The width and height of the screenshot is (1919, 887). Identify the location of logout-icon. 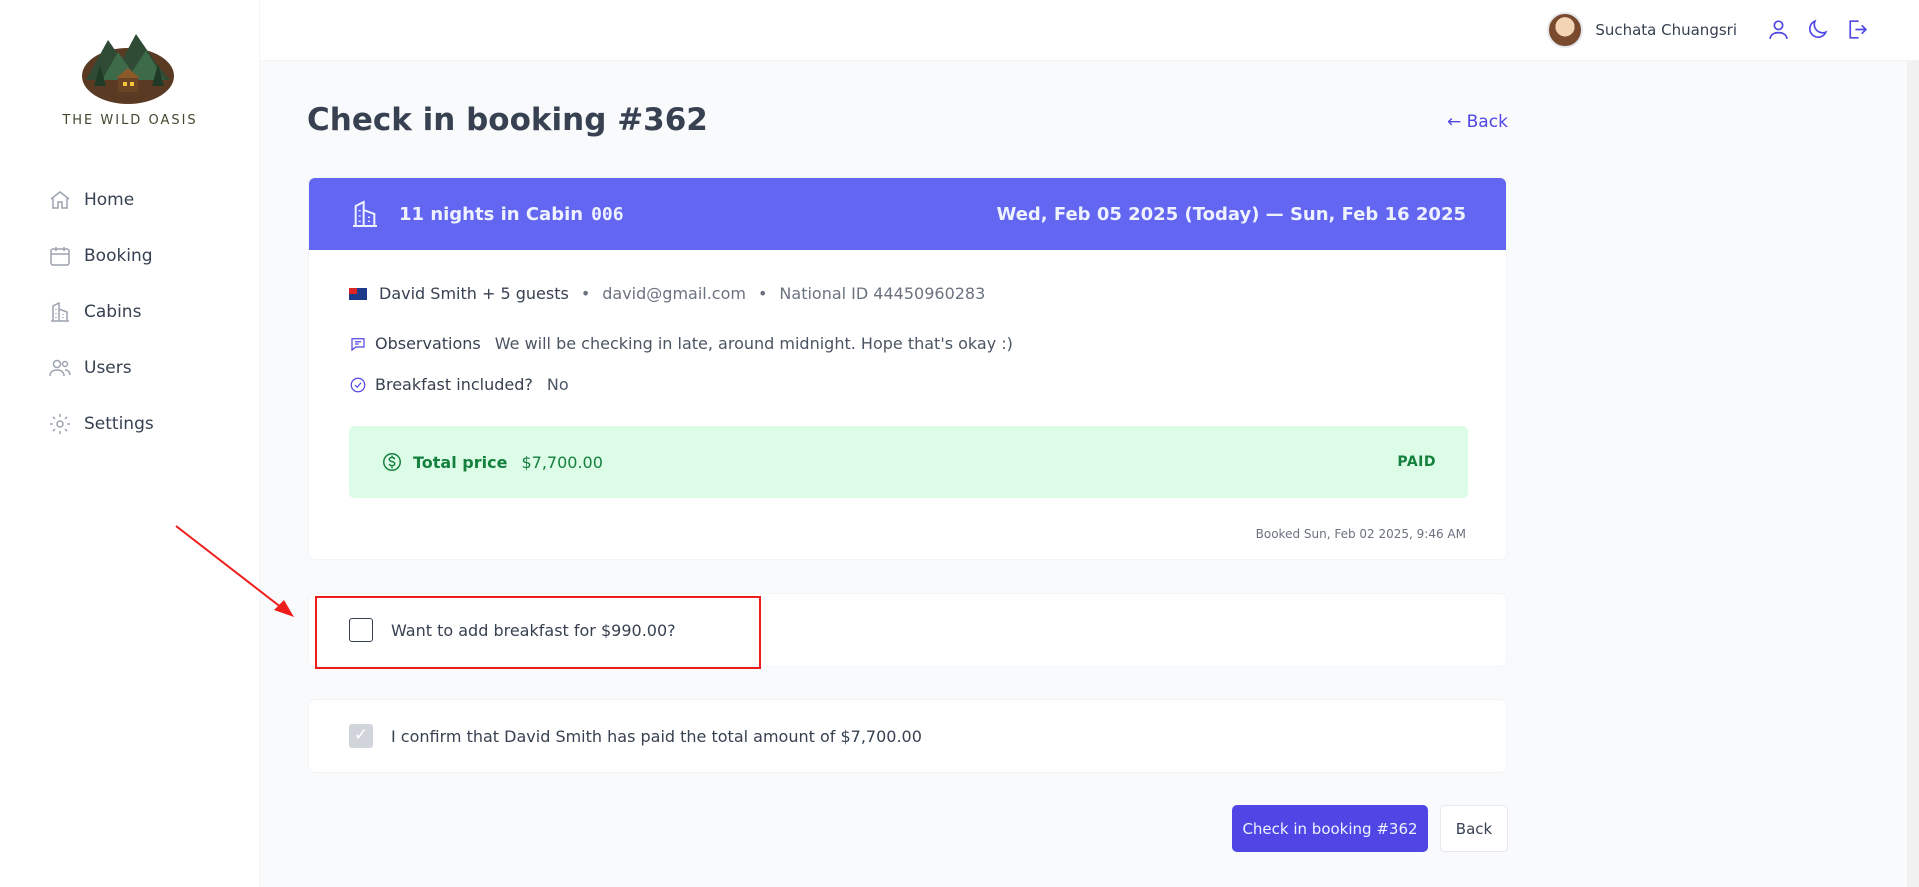
(1856, 29).